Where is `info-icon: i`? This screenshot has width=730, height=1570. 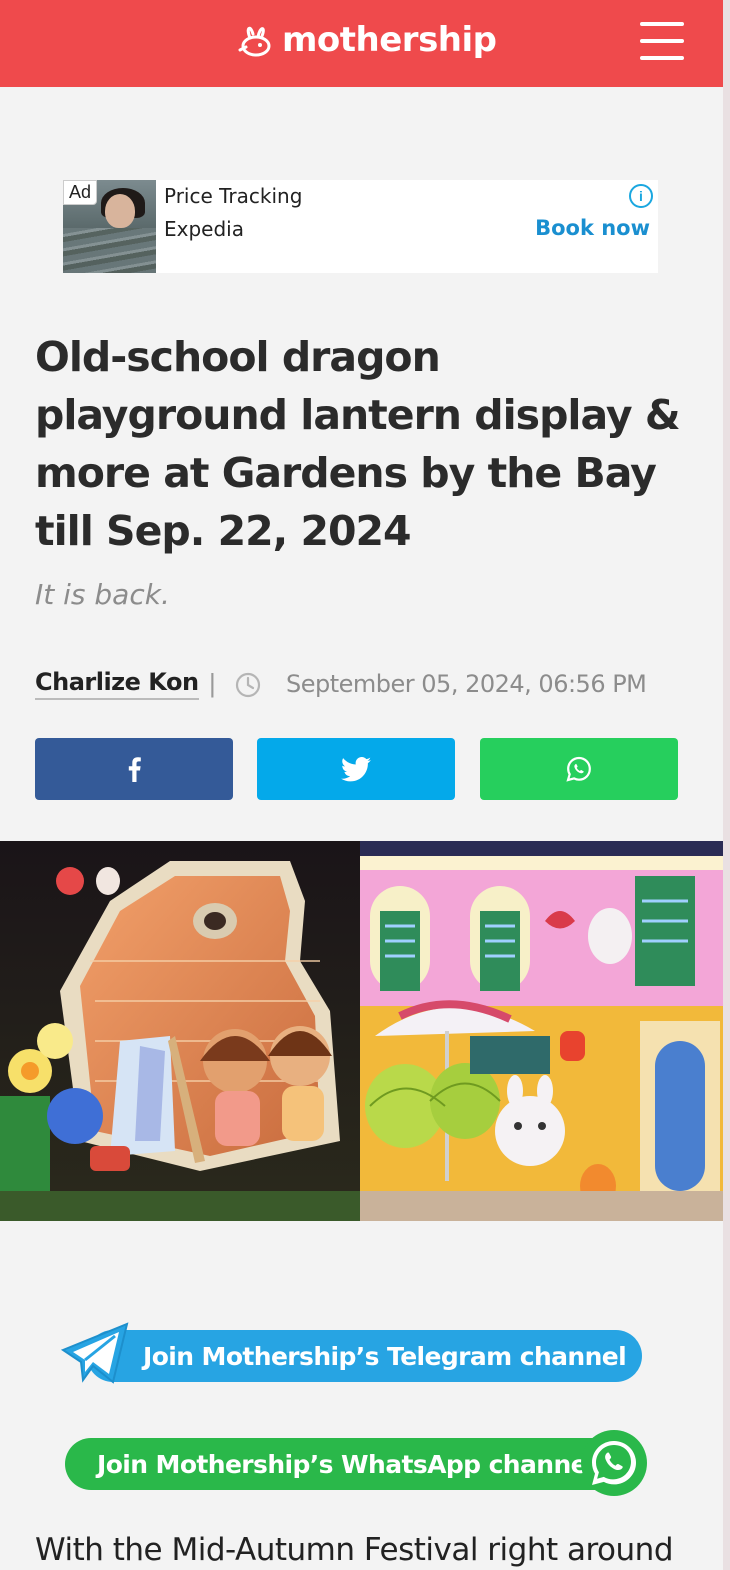
info-icon: i is located at coordinates (641, 196).